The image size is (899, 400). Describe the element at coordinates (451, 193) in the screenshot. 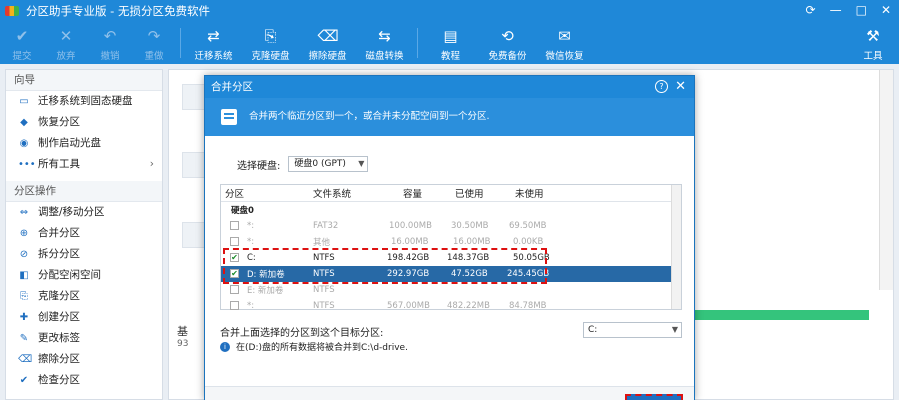

I see `table-header: 分区 文件系统 容量 已使用 未使用` at that location.